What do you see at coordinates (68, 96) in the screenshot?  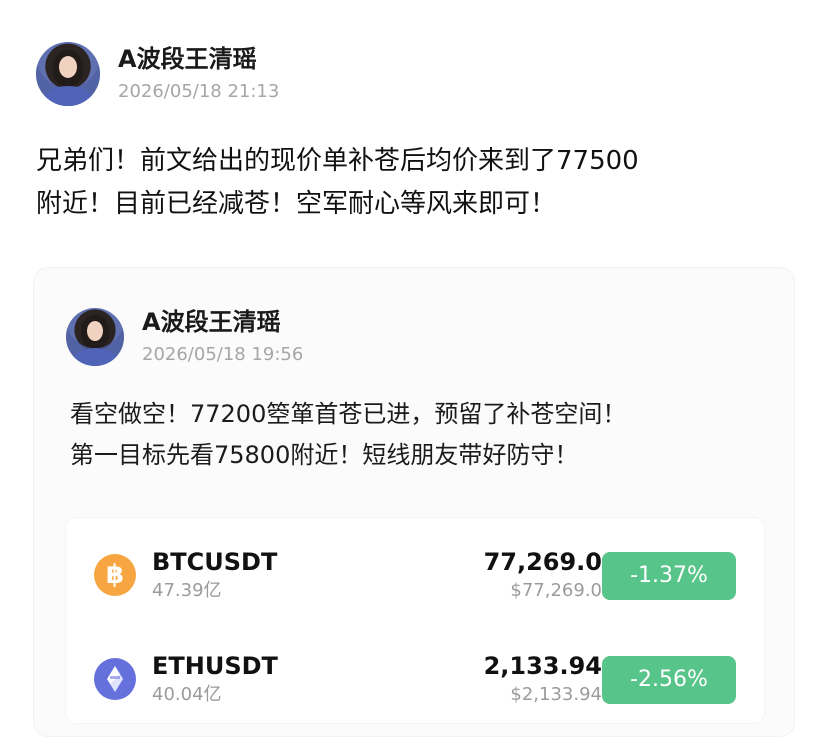 I see `avatar-shoulders` at bounding box center [68, 96].